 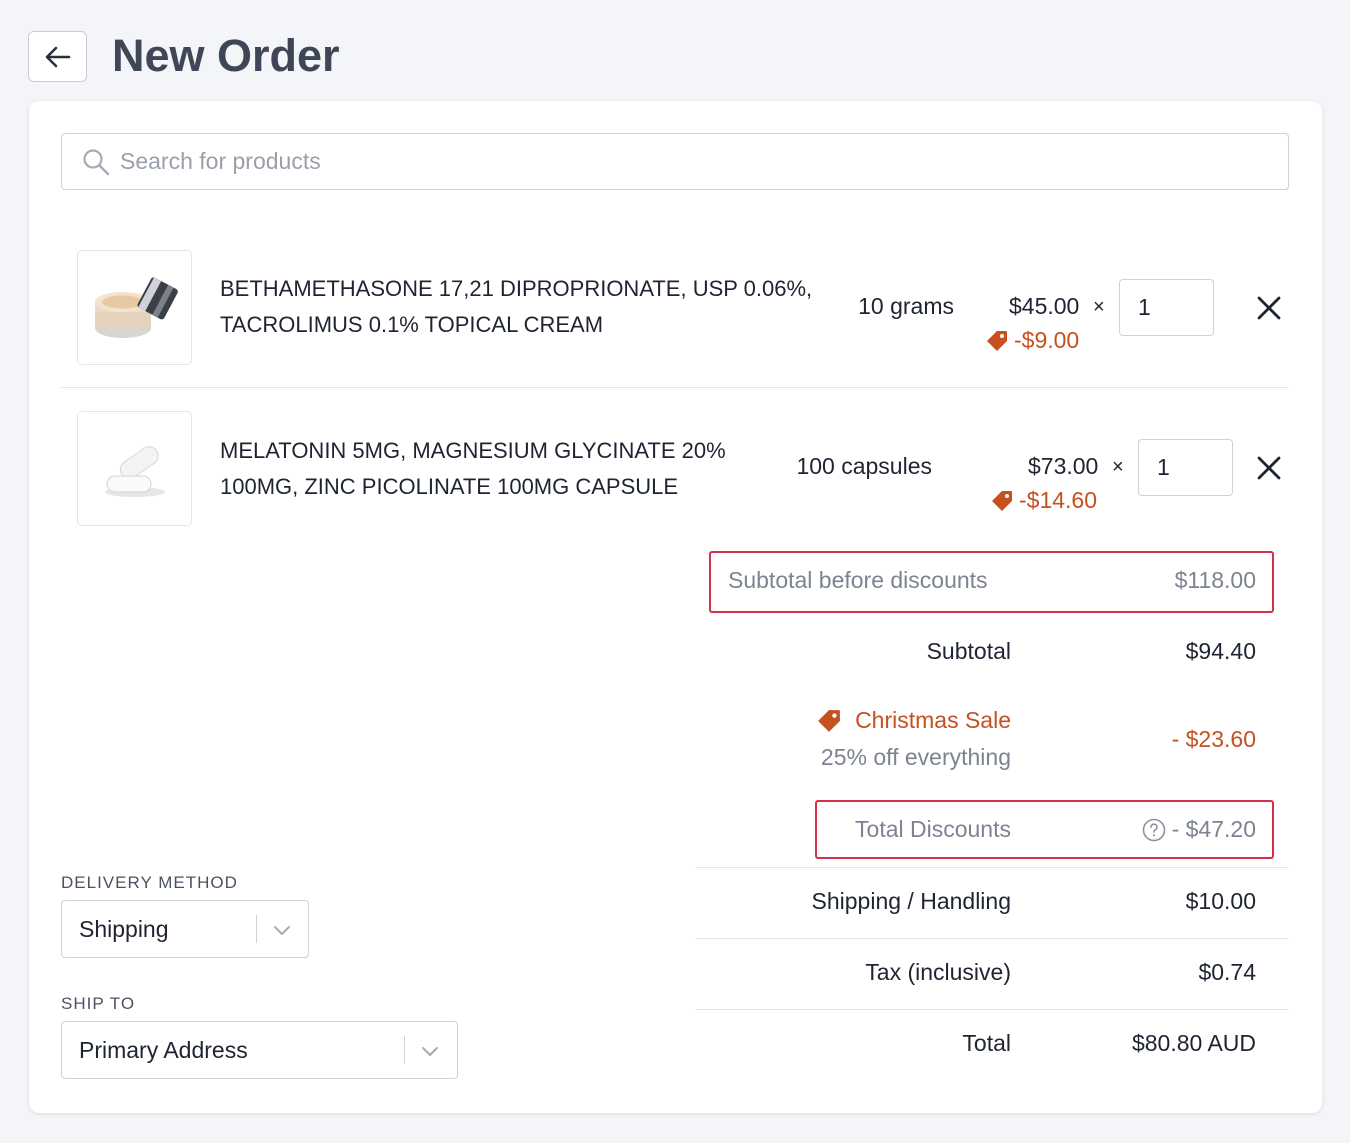 I want to click on product-search, so click(x=675, y=161).